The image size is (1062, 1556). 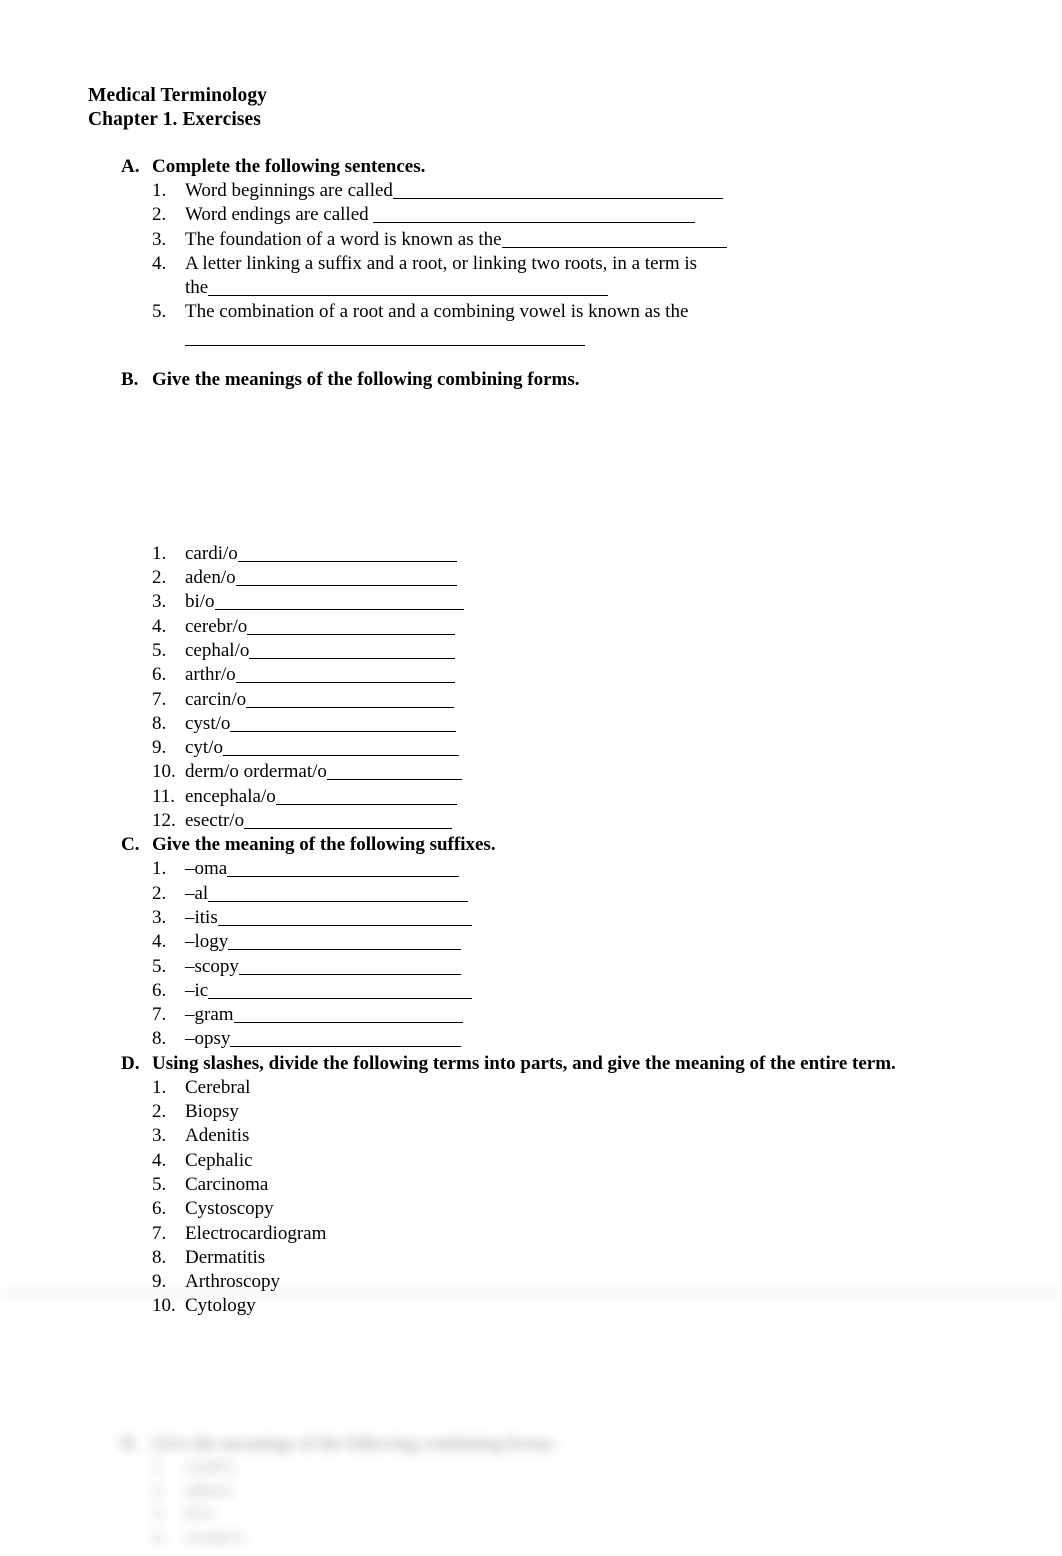 I want to click on ghost-list-item: 3. bi/o, so click(x=538, y=1514).